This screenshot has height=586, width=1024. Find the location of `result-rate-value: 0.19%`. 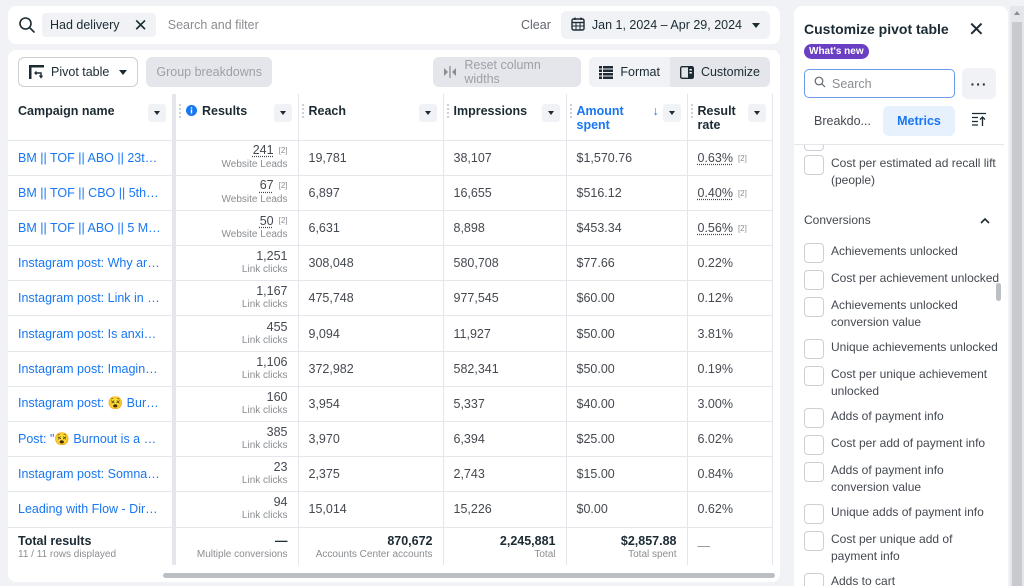

result-rate-value: 0.19% is located at coordinates (715, 368).